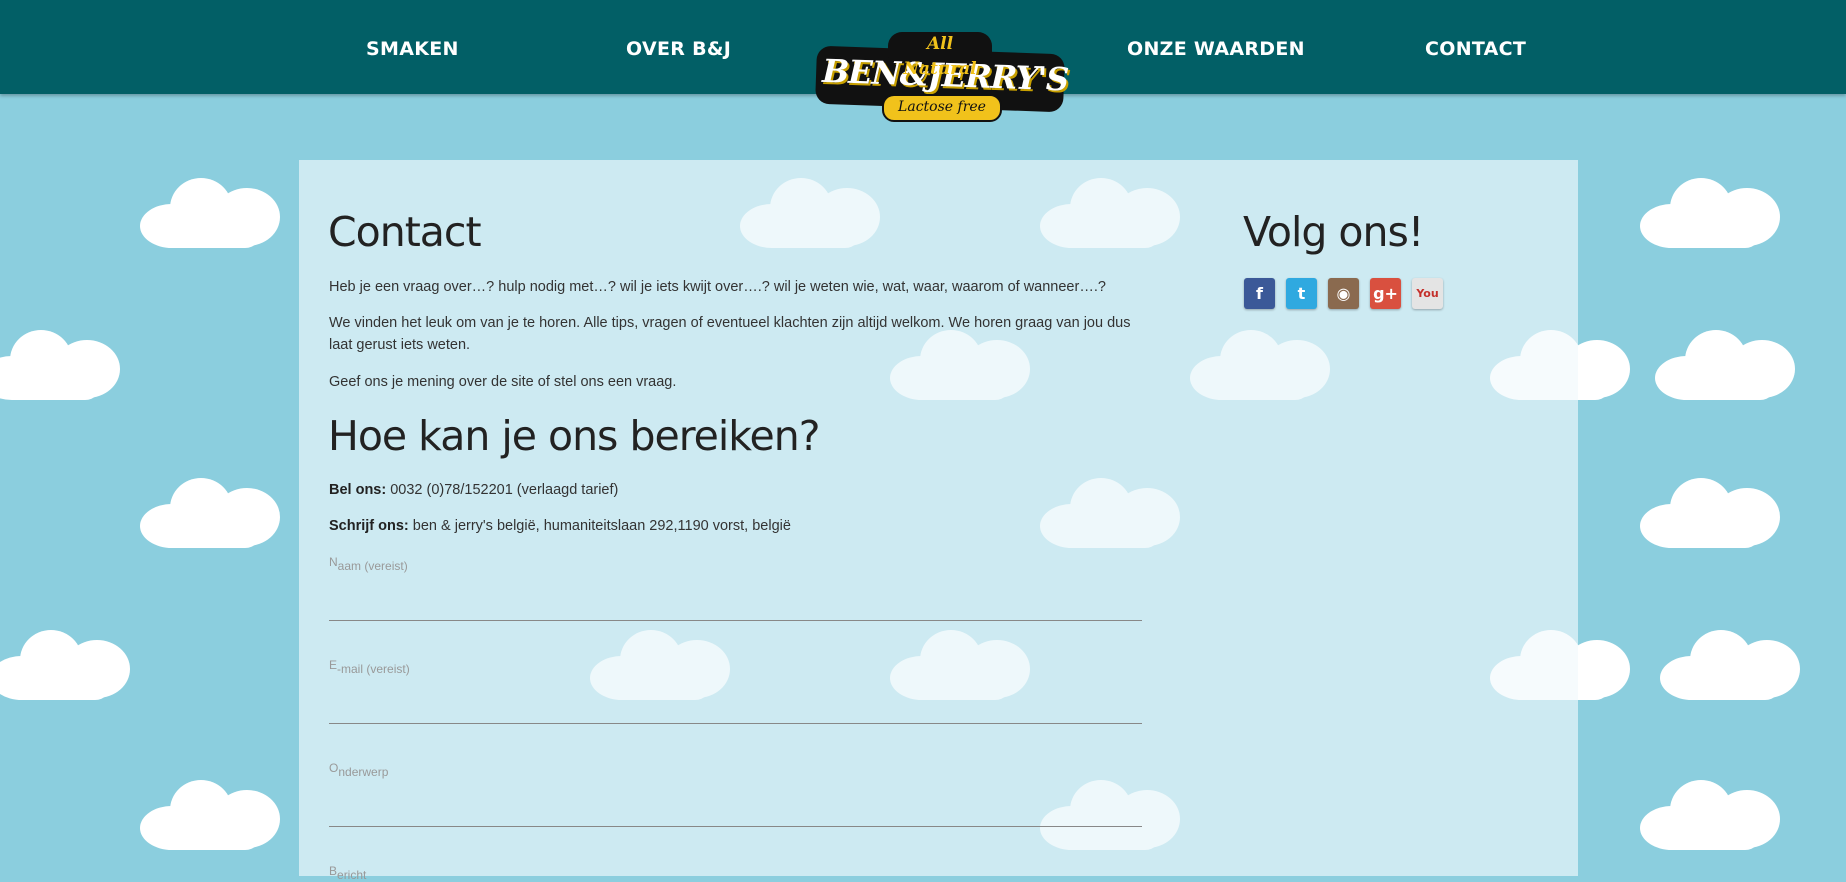  What do you see at coordinates (333, 562) in the screenshot?
I see `label-initial: N` at bounding box center [333, 562].